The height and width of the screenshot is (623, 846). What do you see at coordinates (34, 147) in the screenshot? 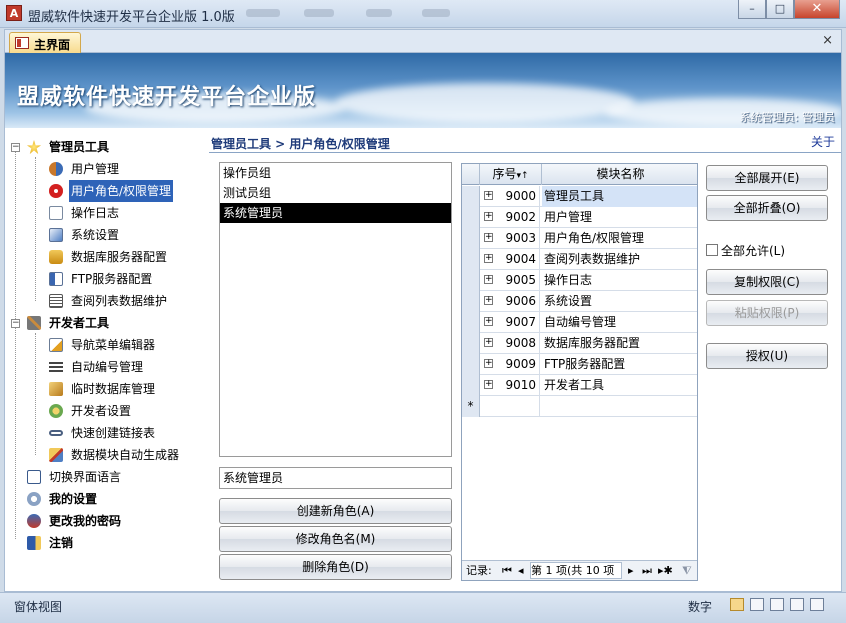
I see `star-icon` at bounding box center [34, 147].